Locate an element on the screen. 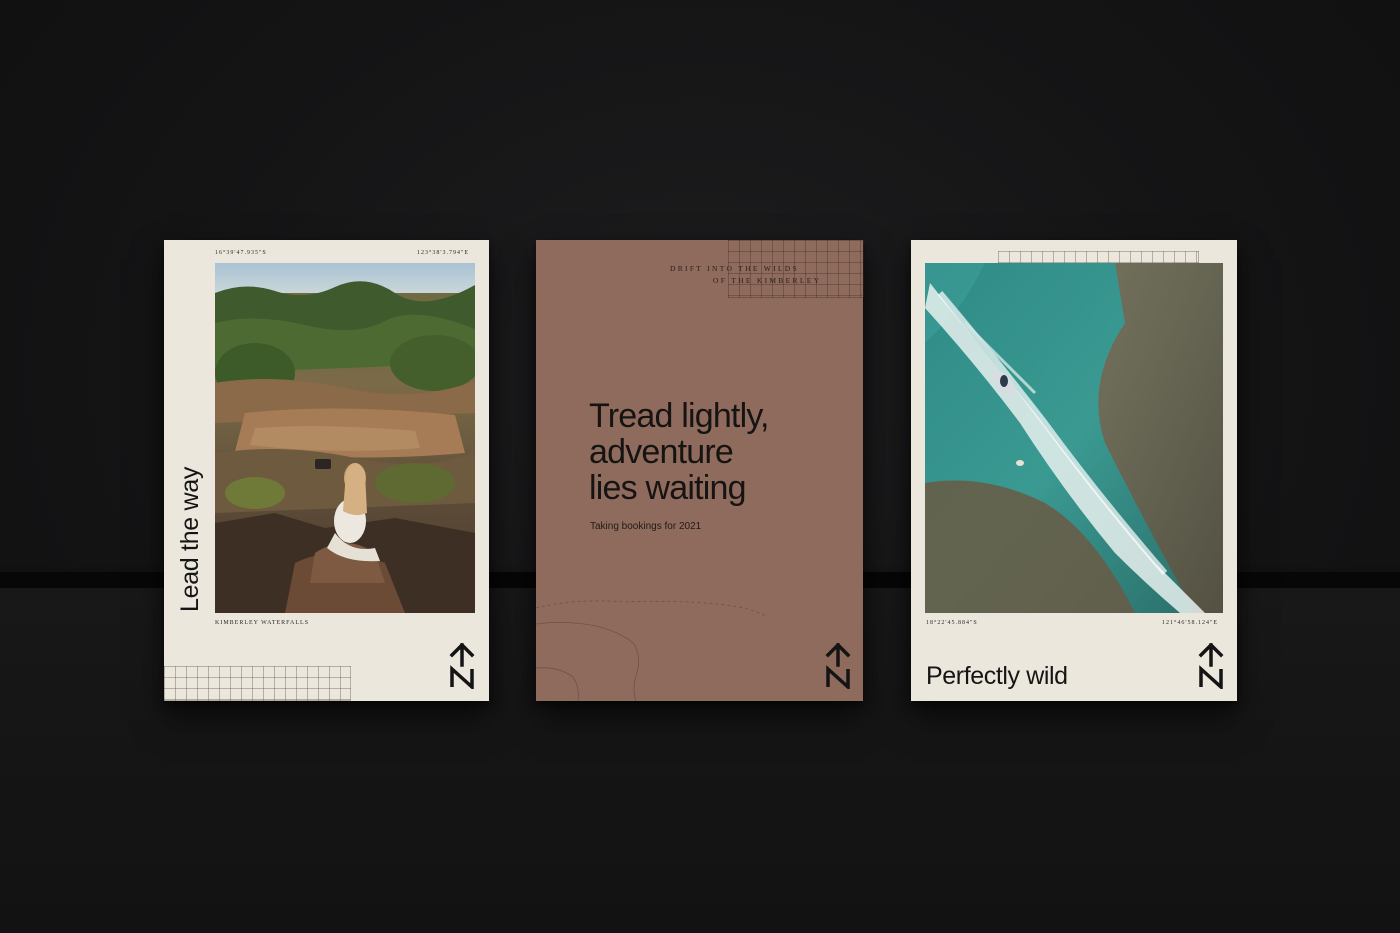 Image resolution: width=1400 pixels, height=933 pixels. tread-lightly-headline: Tread lightly, adventure lies waiting is located at coordinates (719, 452).